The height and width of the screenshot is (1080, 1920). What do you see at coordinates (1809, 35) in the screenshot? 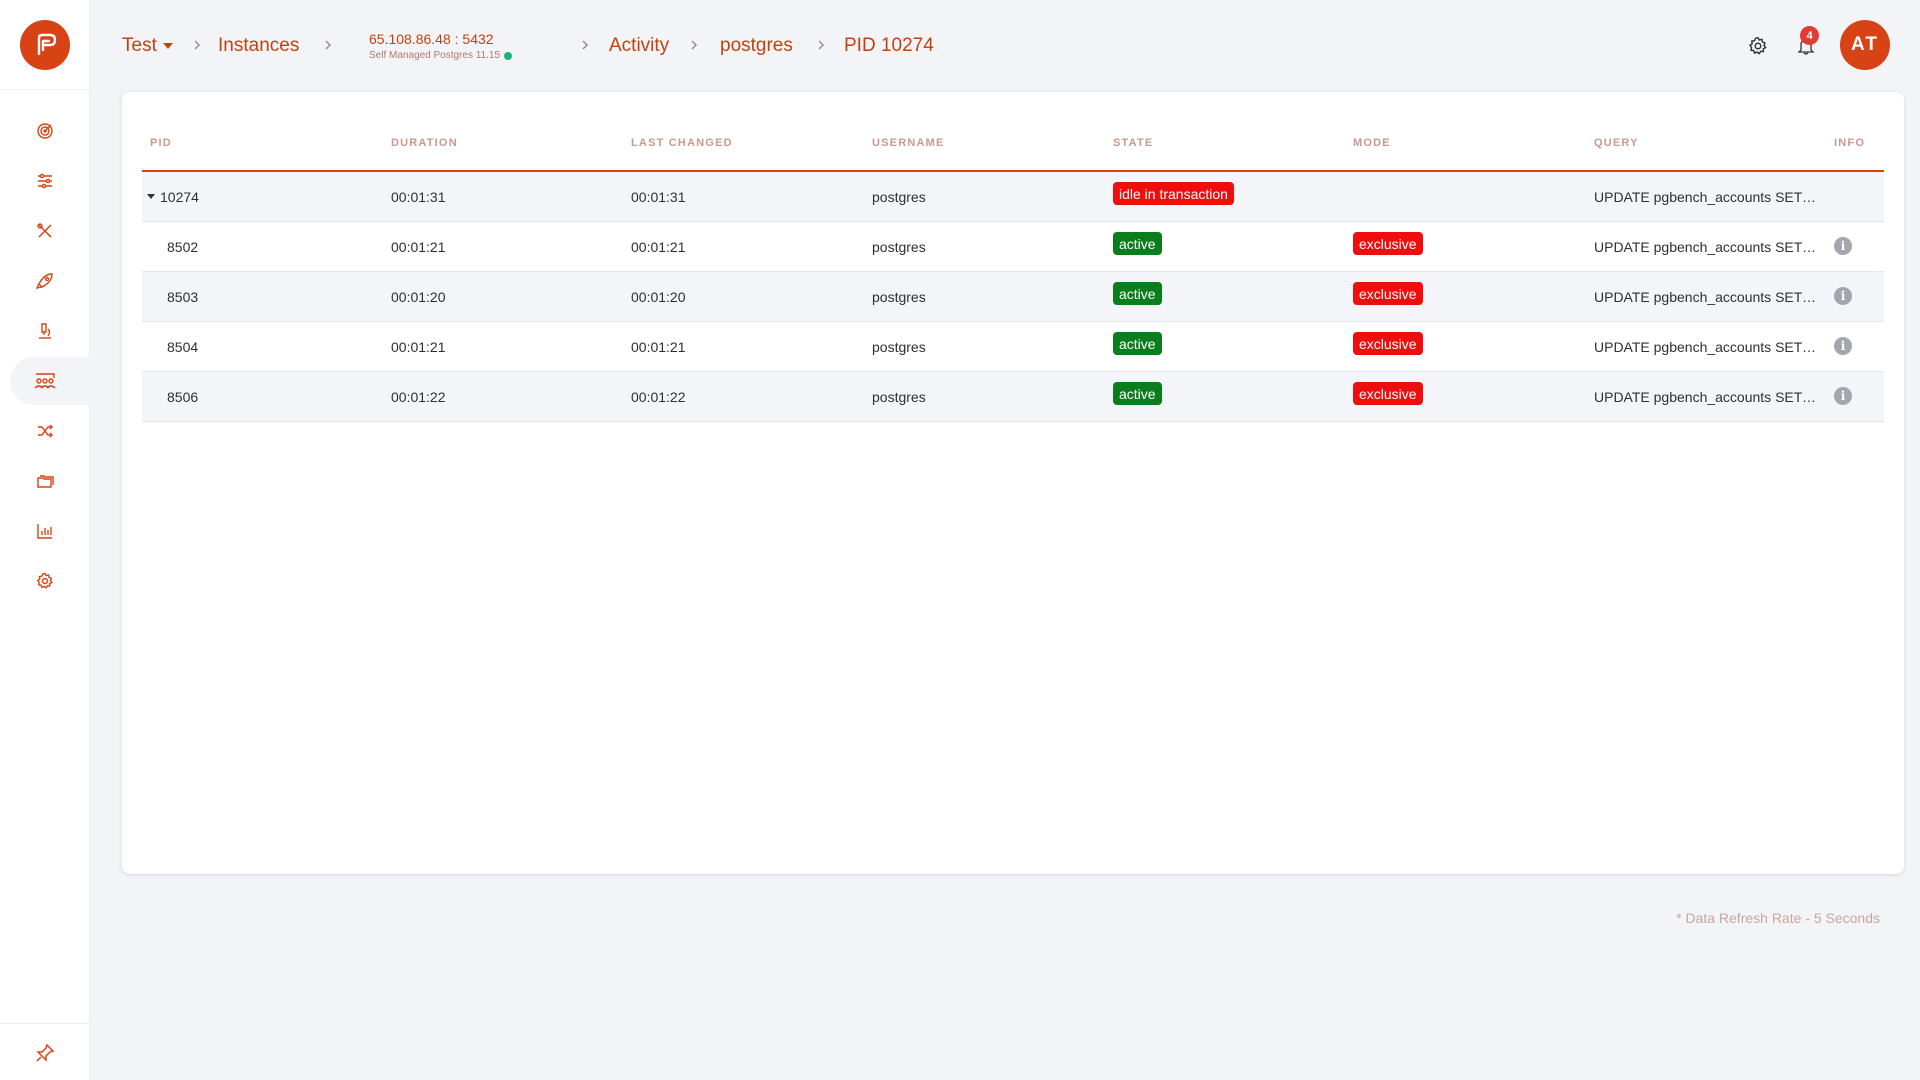
I see `notification-count-badge: 4` at bounding box center [1809, 35].